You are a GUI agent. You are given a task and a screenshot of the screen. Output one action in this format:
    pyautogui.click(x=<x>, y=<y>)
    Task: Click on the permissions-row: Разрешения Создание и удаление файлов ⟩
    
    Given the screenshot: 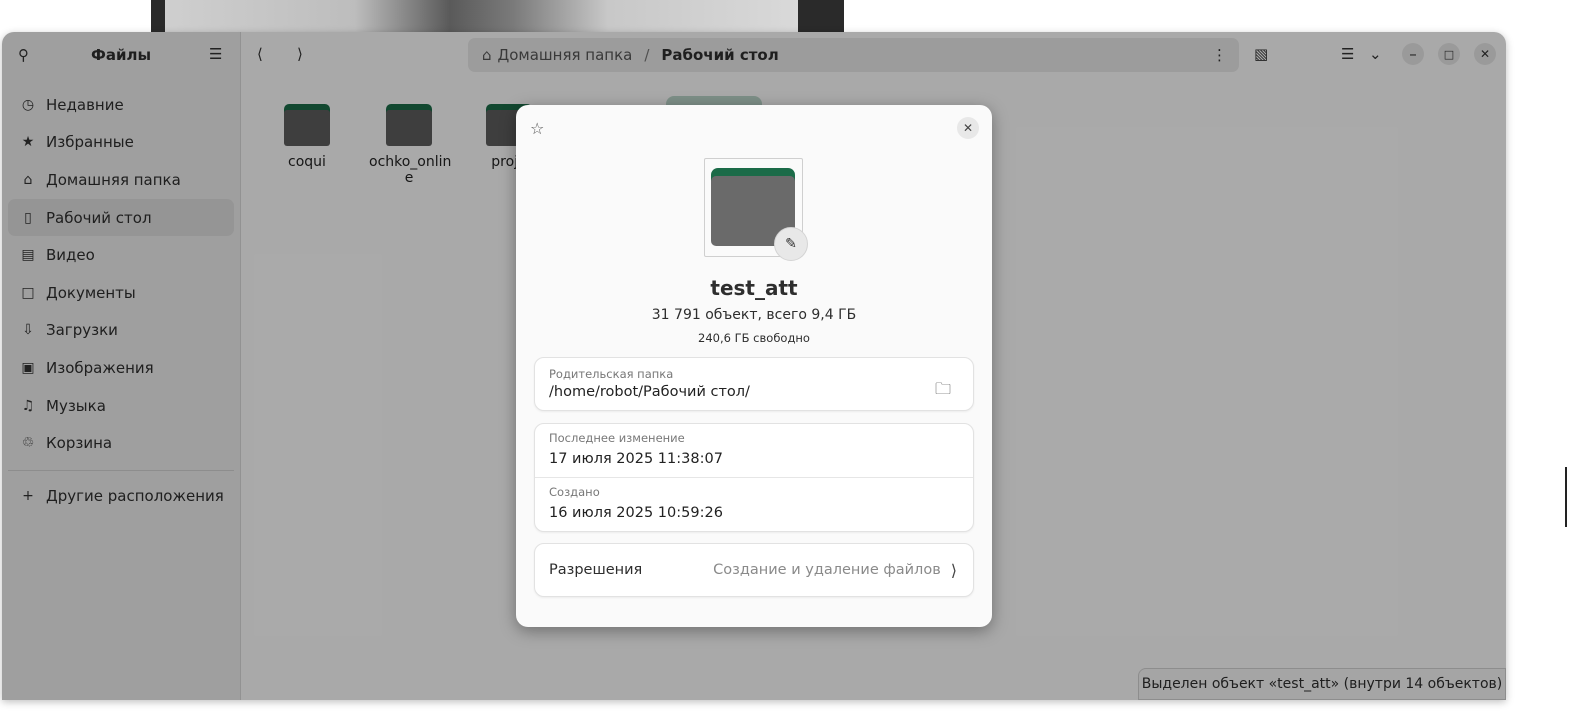 What is the action you would take?
    pyautogui.click(x=754, y=570)
    